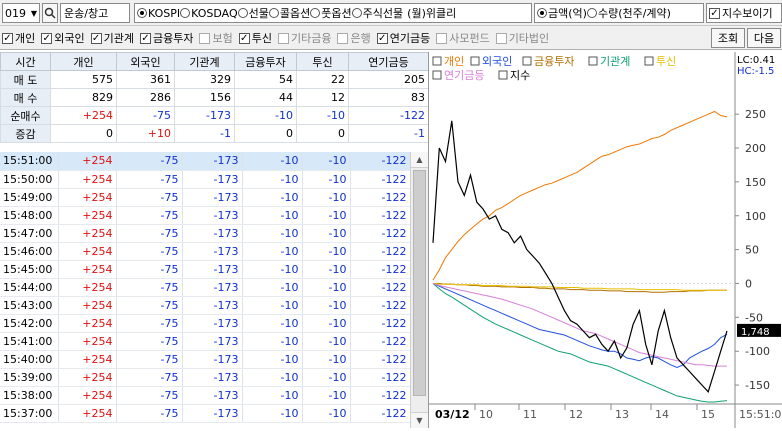 Image resolution: width=782 pixels, height=431 pixels. I want to click on scroll-down-arrow-icon: ▼, so click(419, 420).